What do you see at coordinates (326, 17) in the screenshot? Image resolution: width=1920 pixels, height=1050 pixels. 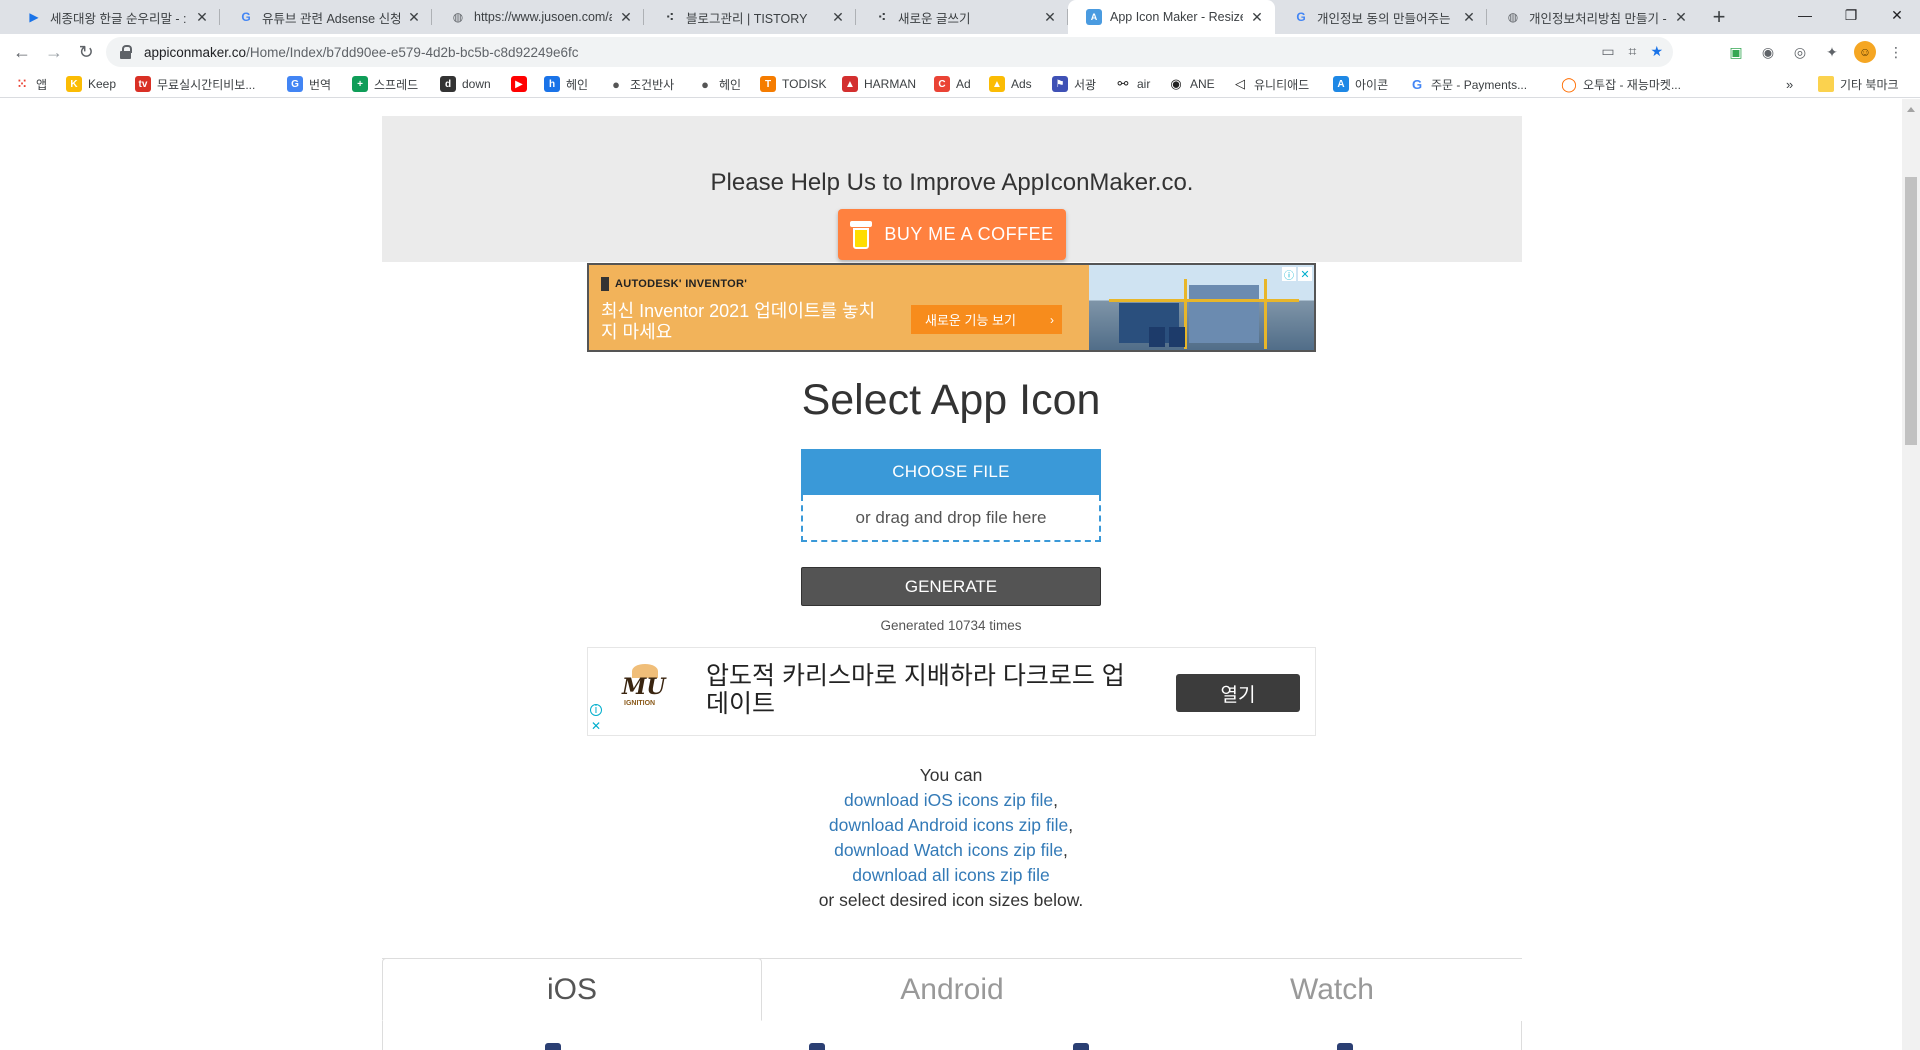 I see `browser-tab: G 유튜브 관련 Adsense 신청하 ✕` at bounding box center [326, 17].